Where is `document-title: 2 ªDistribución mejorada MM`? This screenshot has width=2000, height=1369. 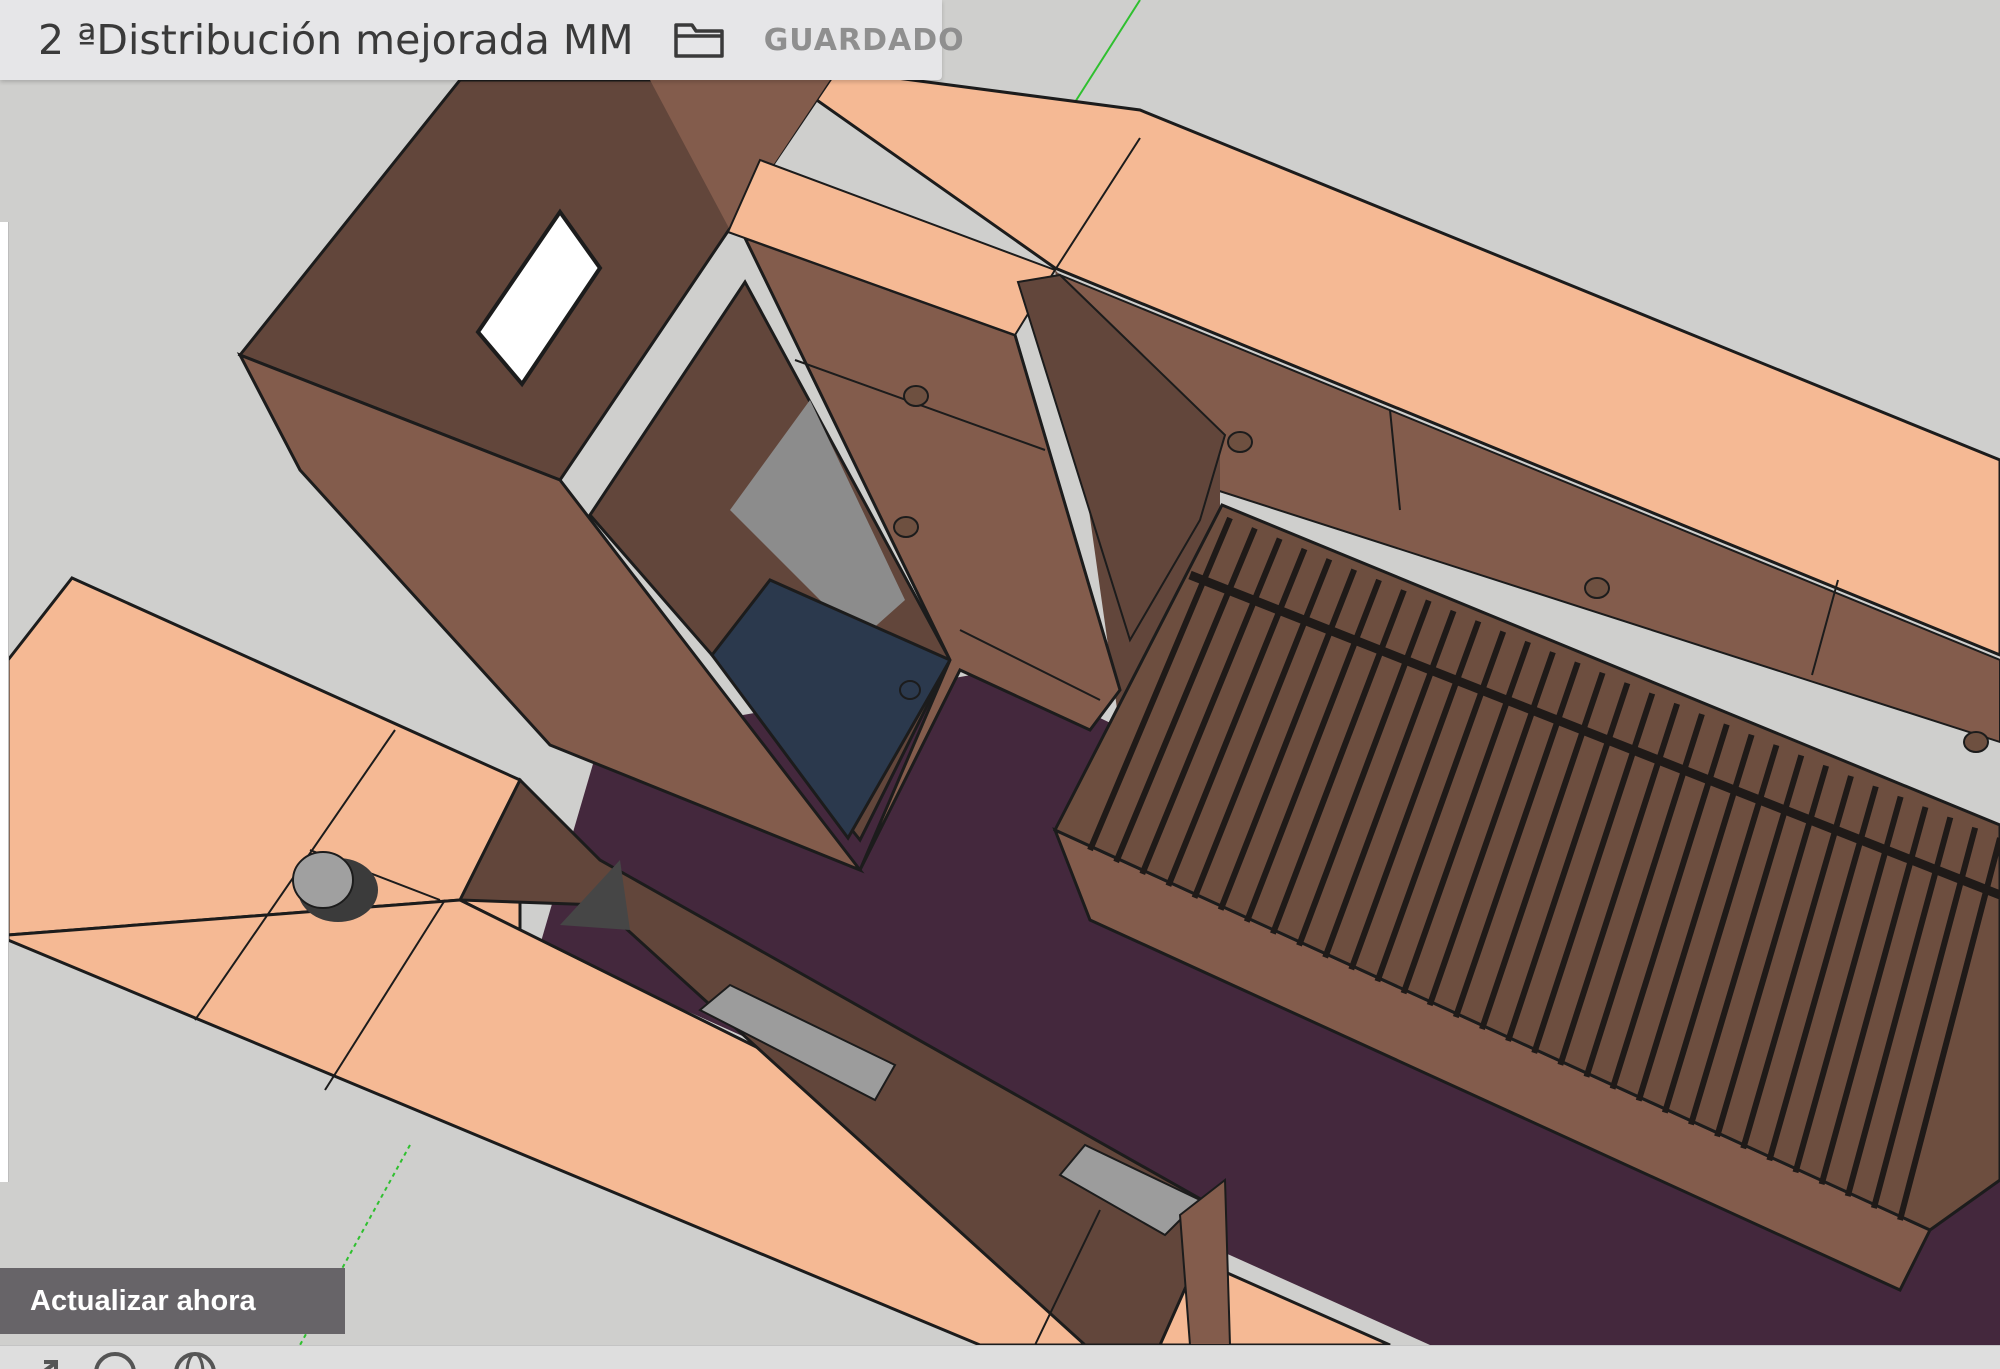 document-title: 2 ªDistribución mejorada MM is located at coordinates (336, 40).